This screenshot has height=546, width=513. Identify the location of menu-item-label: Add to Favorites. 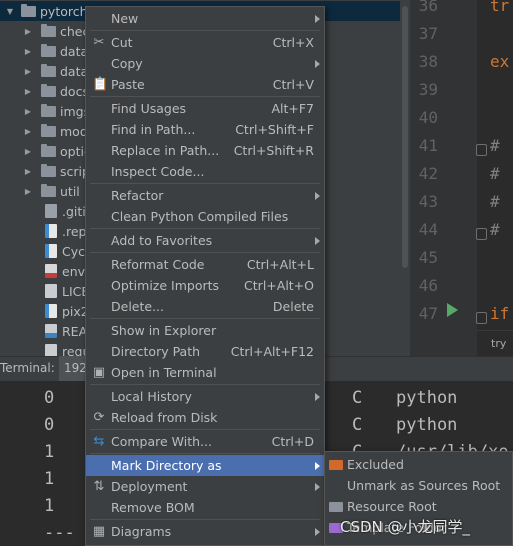
(162, 240).